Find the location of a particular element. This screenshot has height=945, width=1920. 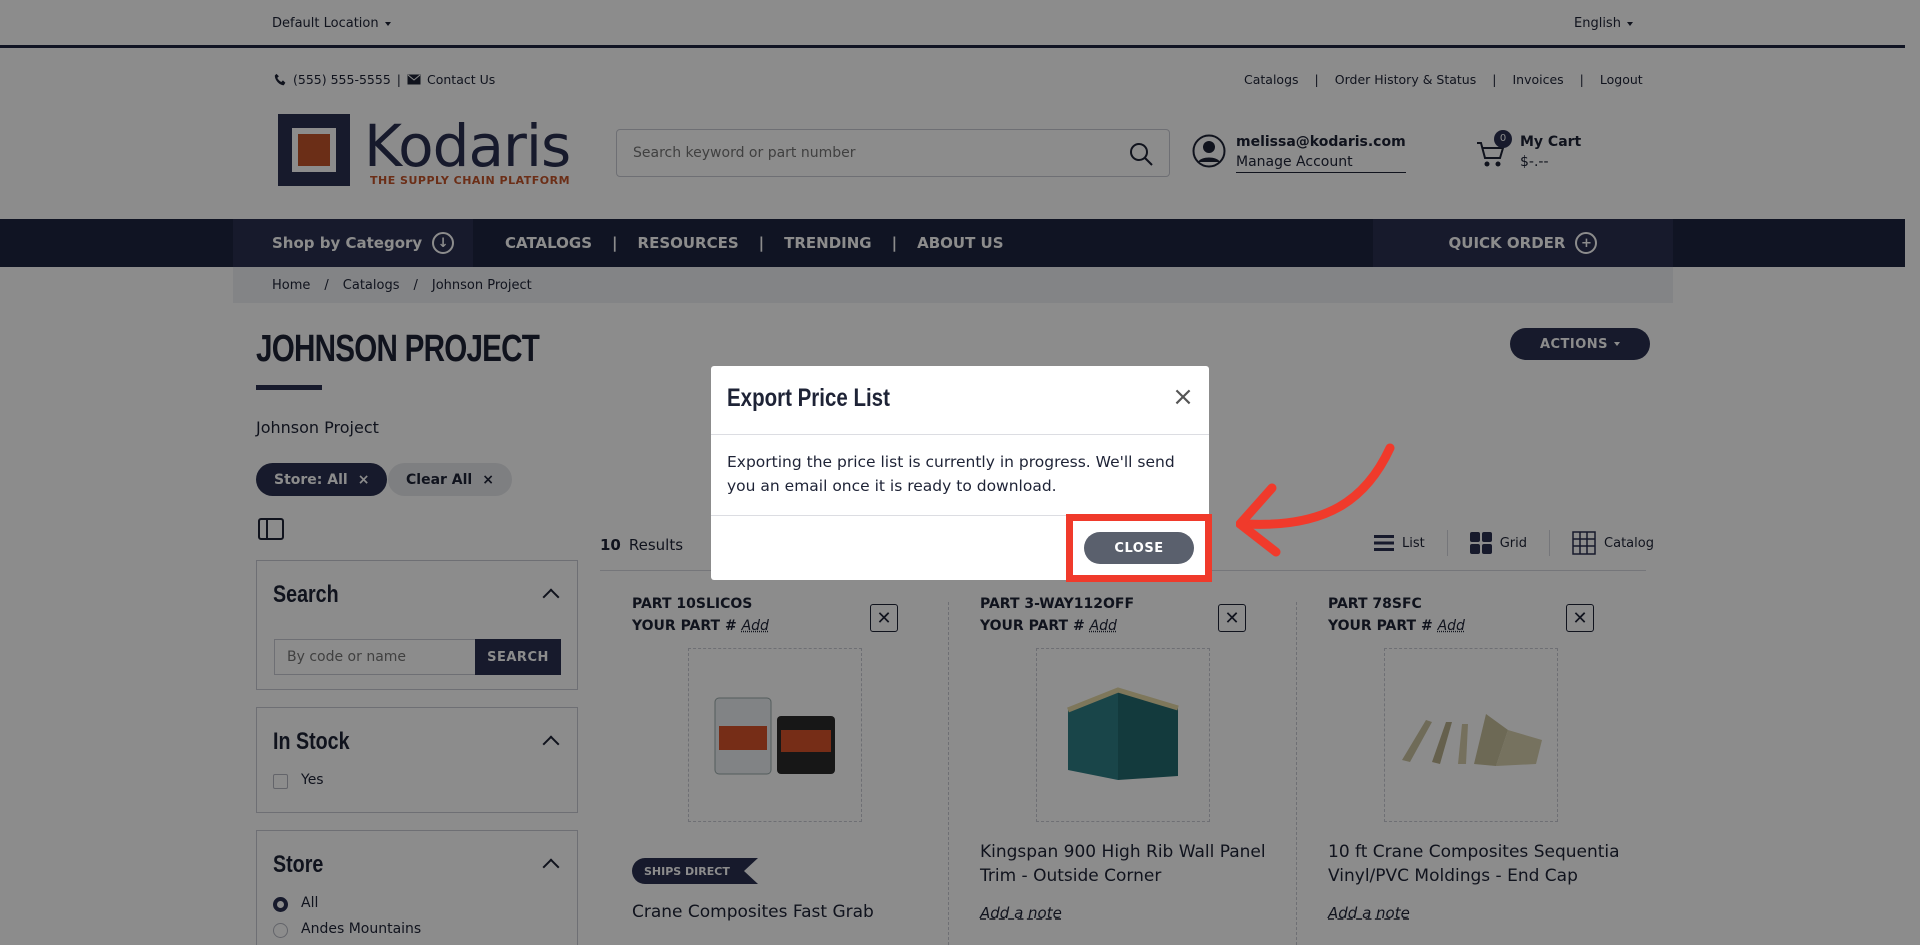

close-icon: × is located at coordinates (1183, 397).